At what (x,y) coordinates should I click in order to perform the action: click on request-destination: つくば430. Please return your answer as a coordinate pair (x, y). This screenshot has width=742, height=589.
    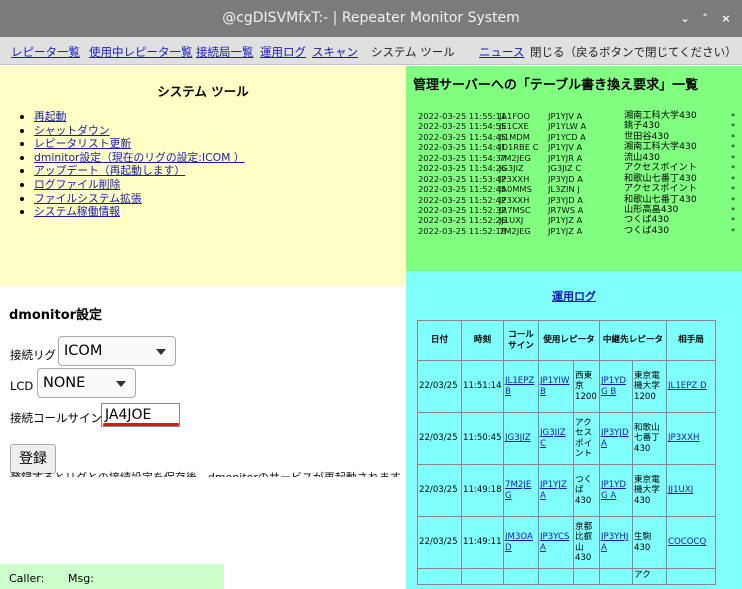
    Looking at the image, I should click on (647, 230).